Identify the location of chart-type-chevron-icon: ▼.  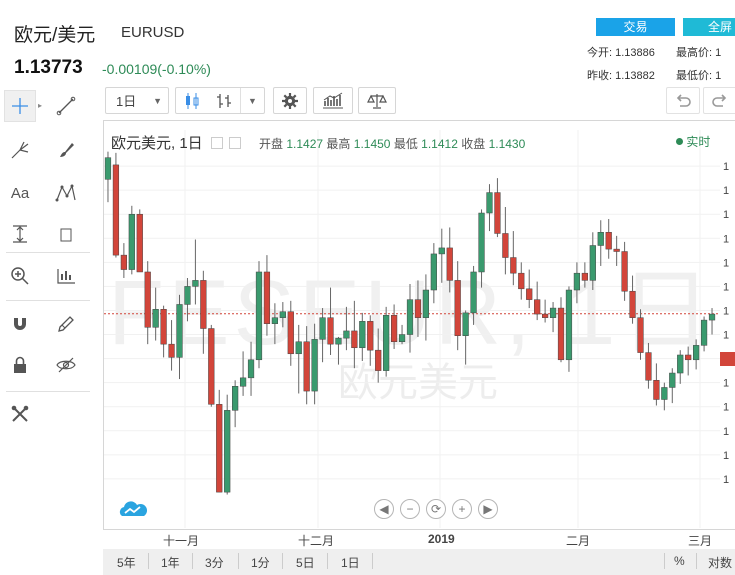
(252, 100).